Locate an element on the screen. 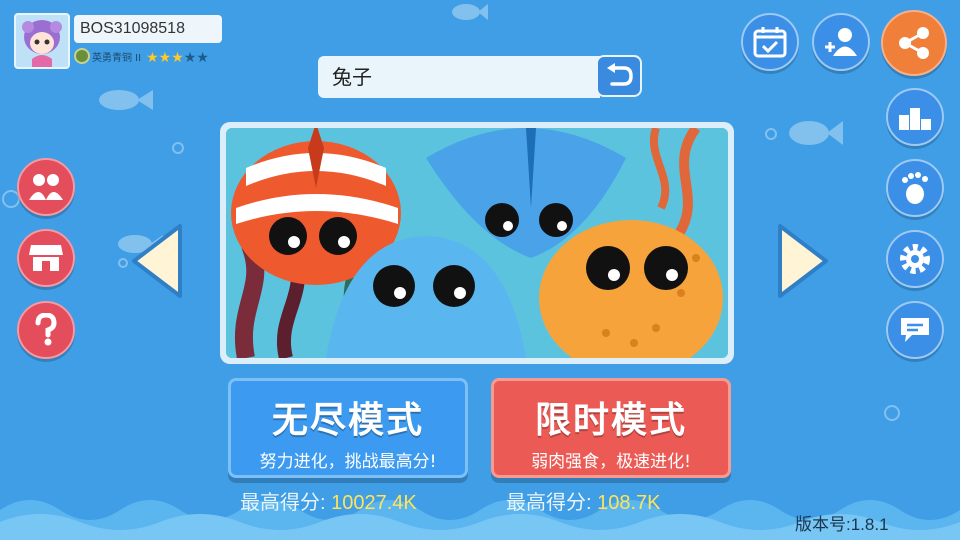 The height and width of the screenshot is (540, 960). previous-arrow-button is located at coordinates (158, 261).